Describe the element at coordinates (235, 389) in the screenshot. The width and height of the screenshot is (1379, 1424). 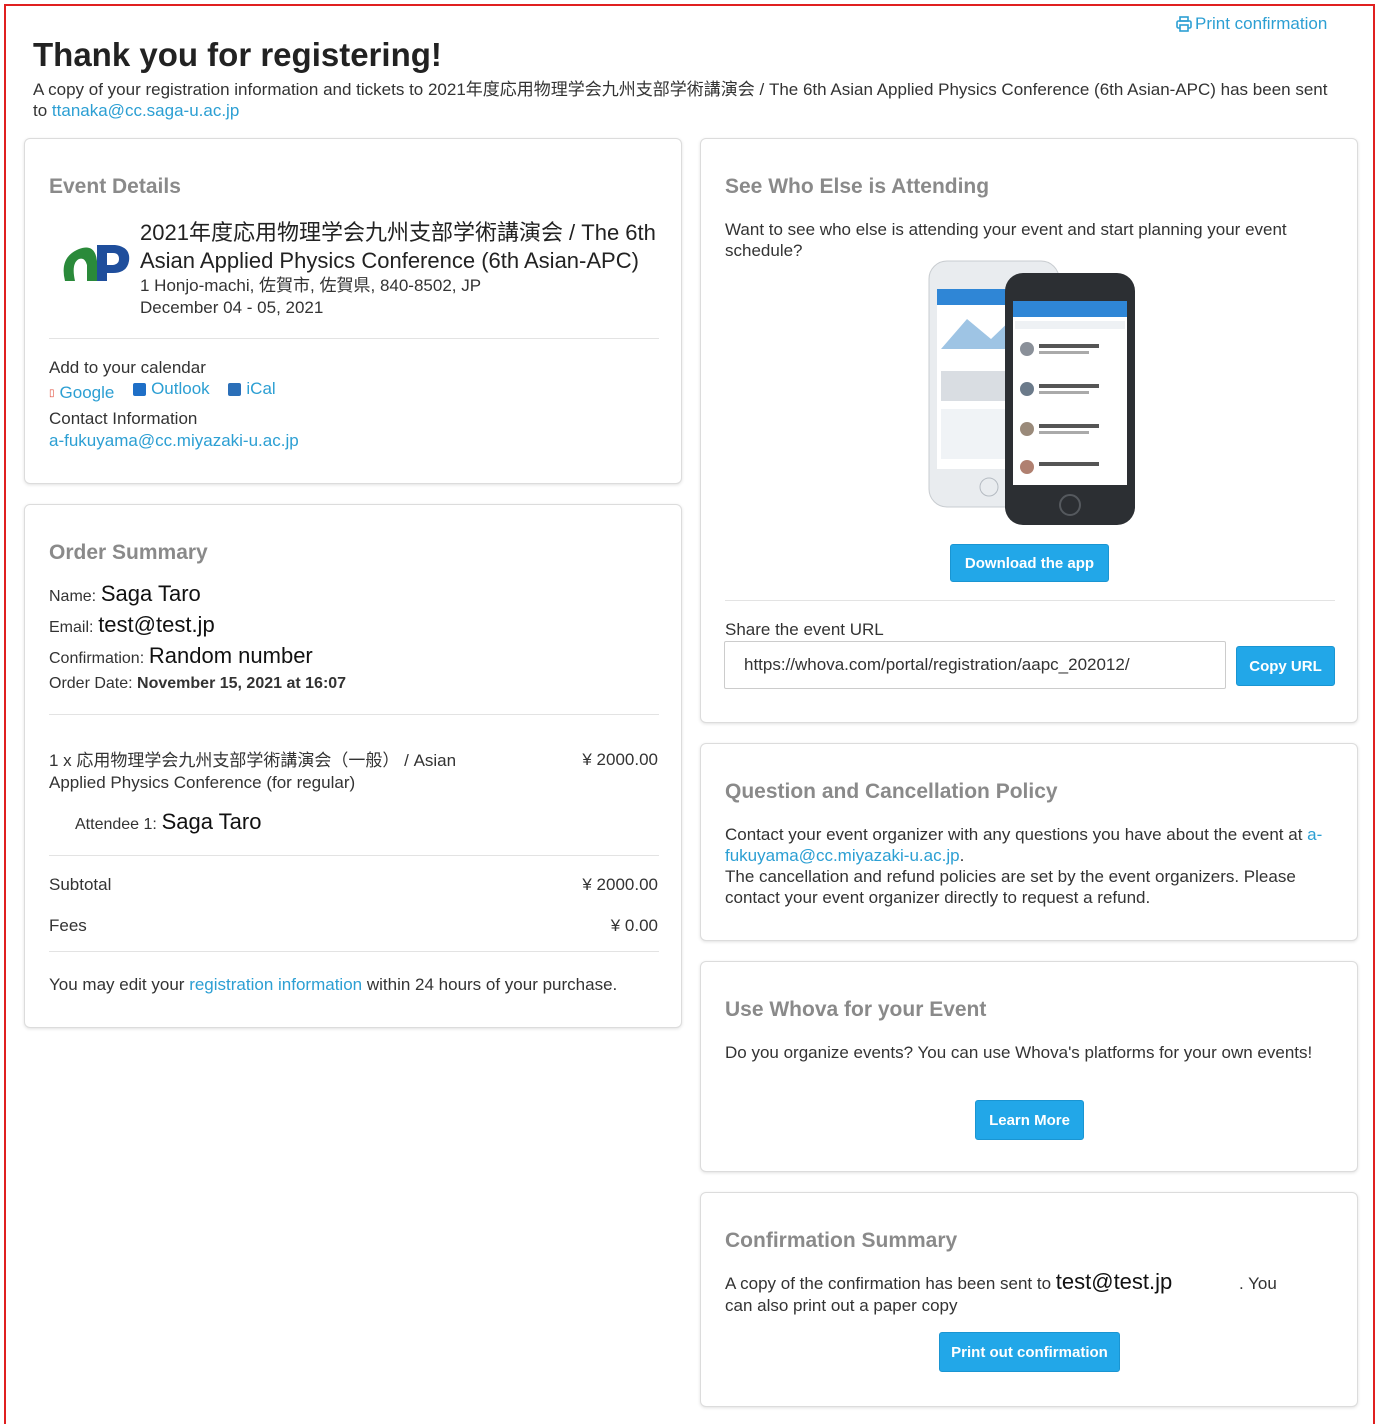
I see `ical-icon` at that location.